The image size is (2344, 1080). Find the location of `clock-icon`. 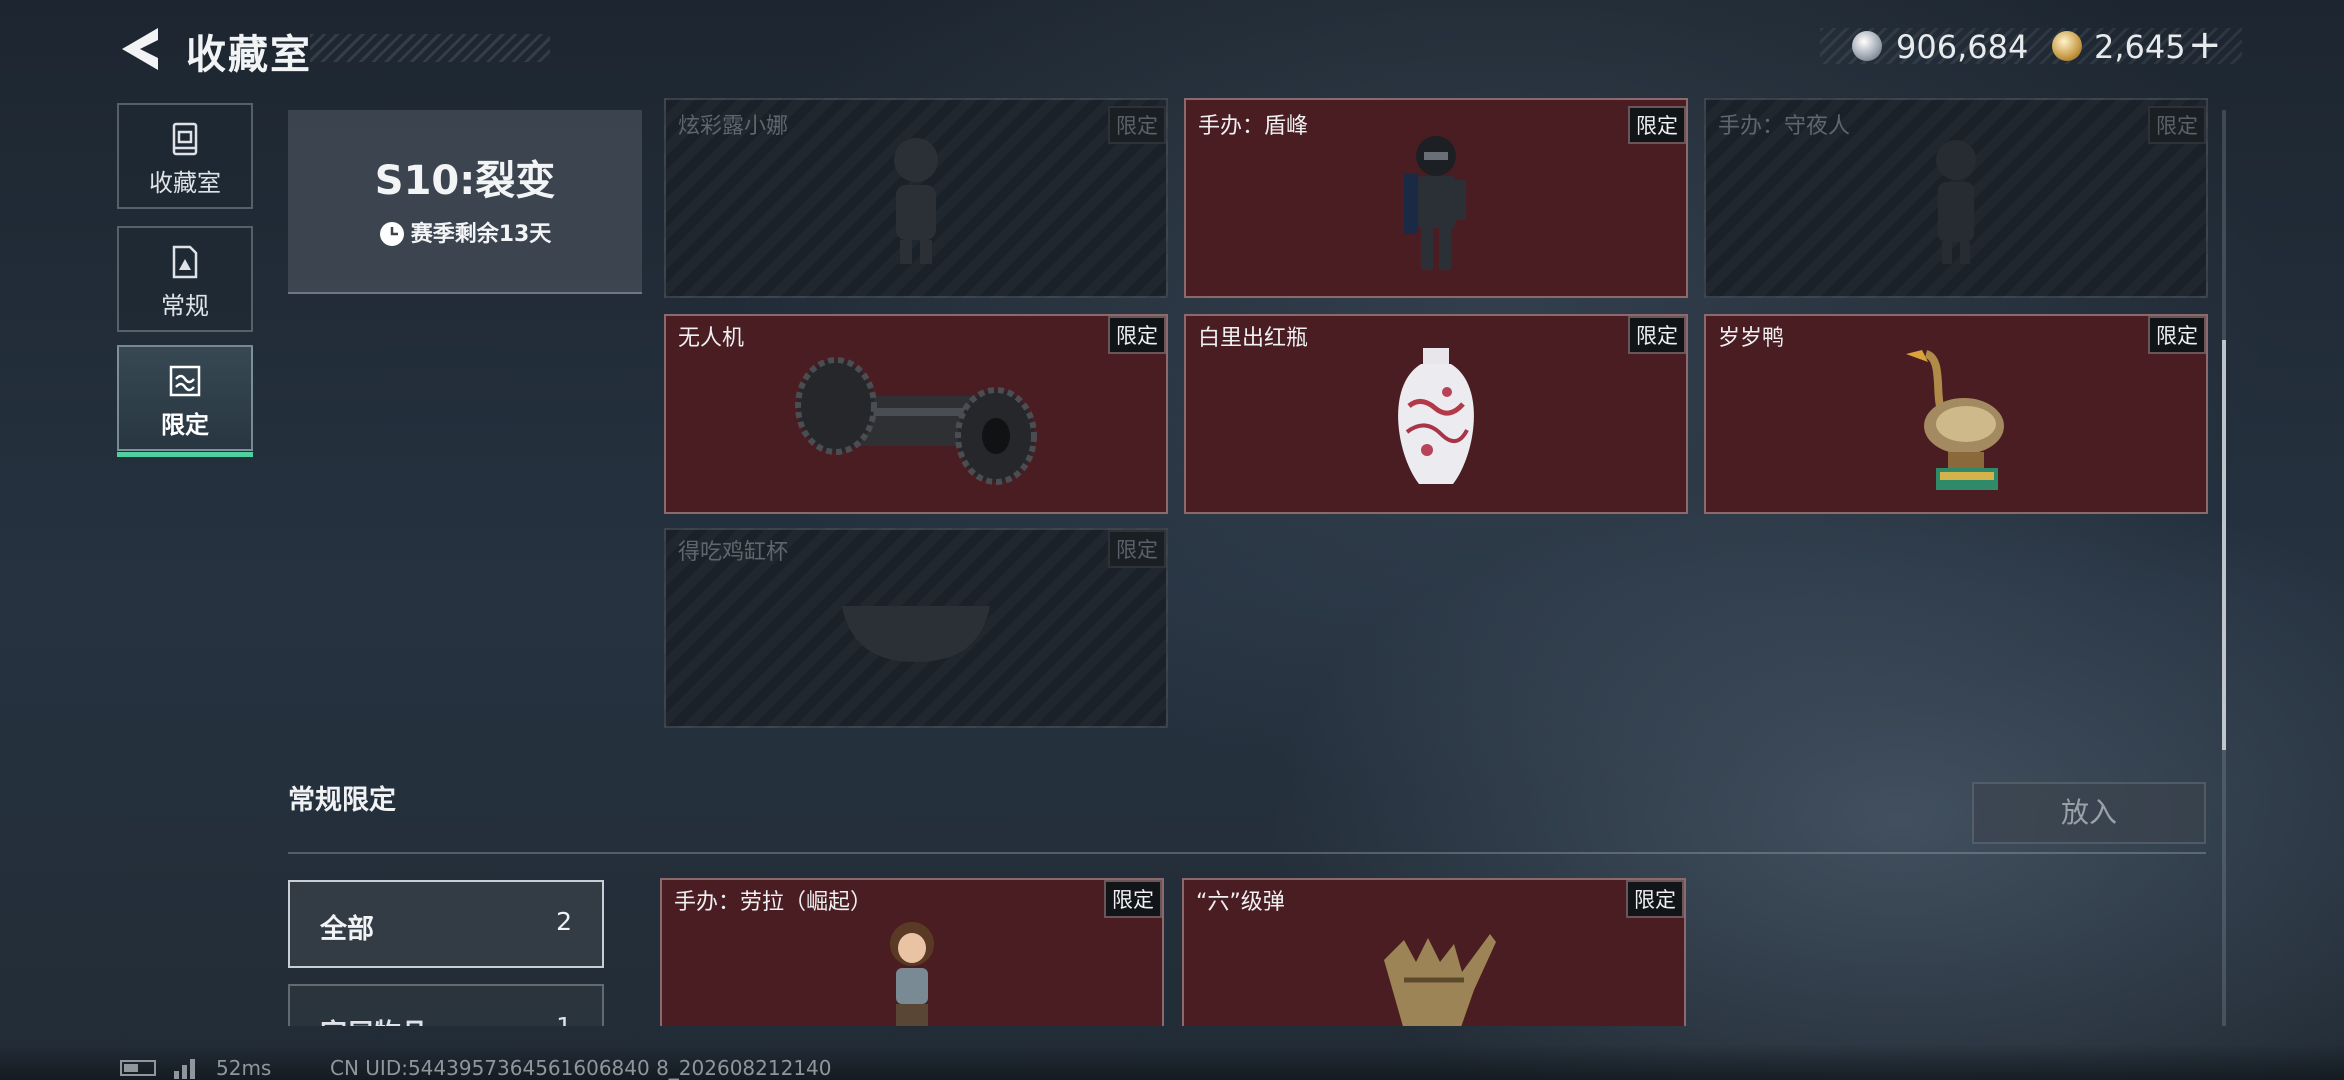

clock-icon is located at coordinates (391, 234).